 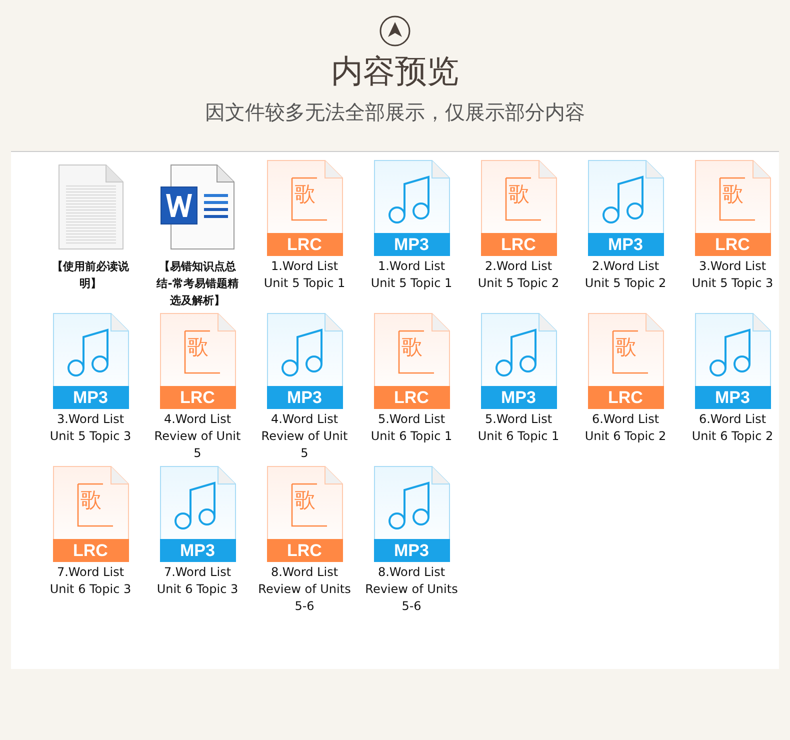 I want to click on file-name: 【使用前必读说明】, so click(x=90, y=275).